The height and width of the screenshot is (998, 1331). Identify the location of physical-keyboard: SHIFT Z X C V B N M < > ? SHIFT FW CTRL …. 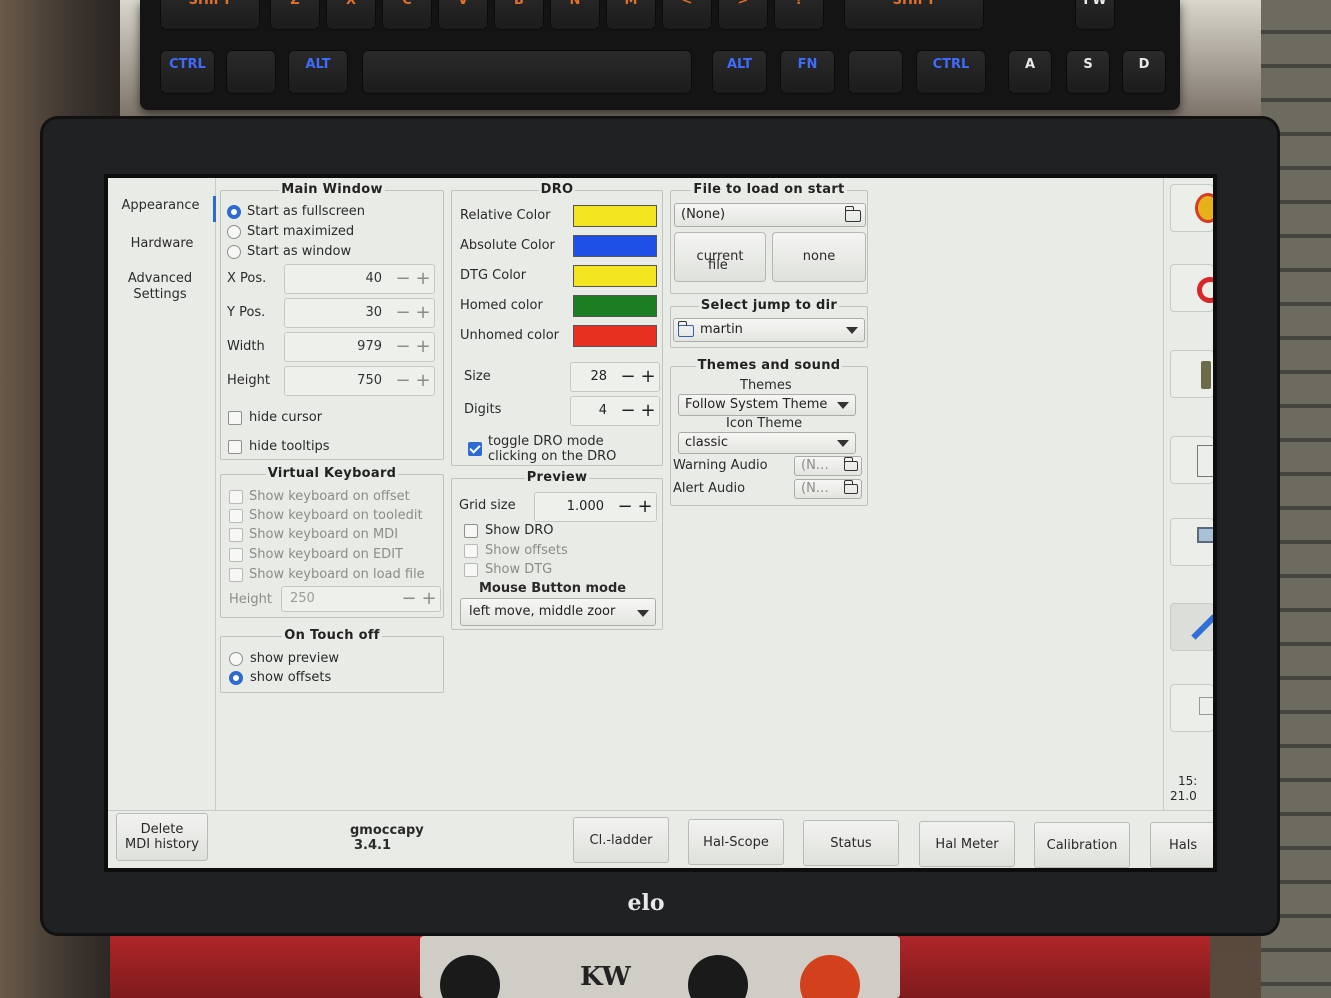
(660, 55).